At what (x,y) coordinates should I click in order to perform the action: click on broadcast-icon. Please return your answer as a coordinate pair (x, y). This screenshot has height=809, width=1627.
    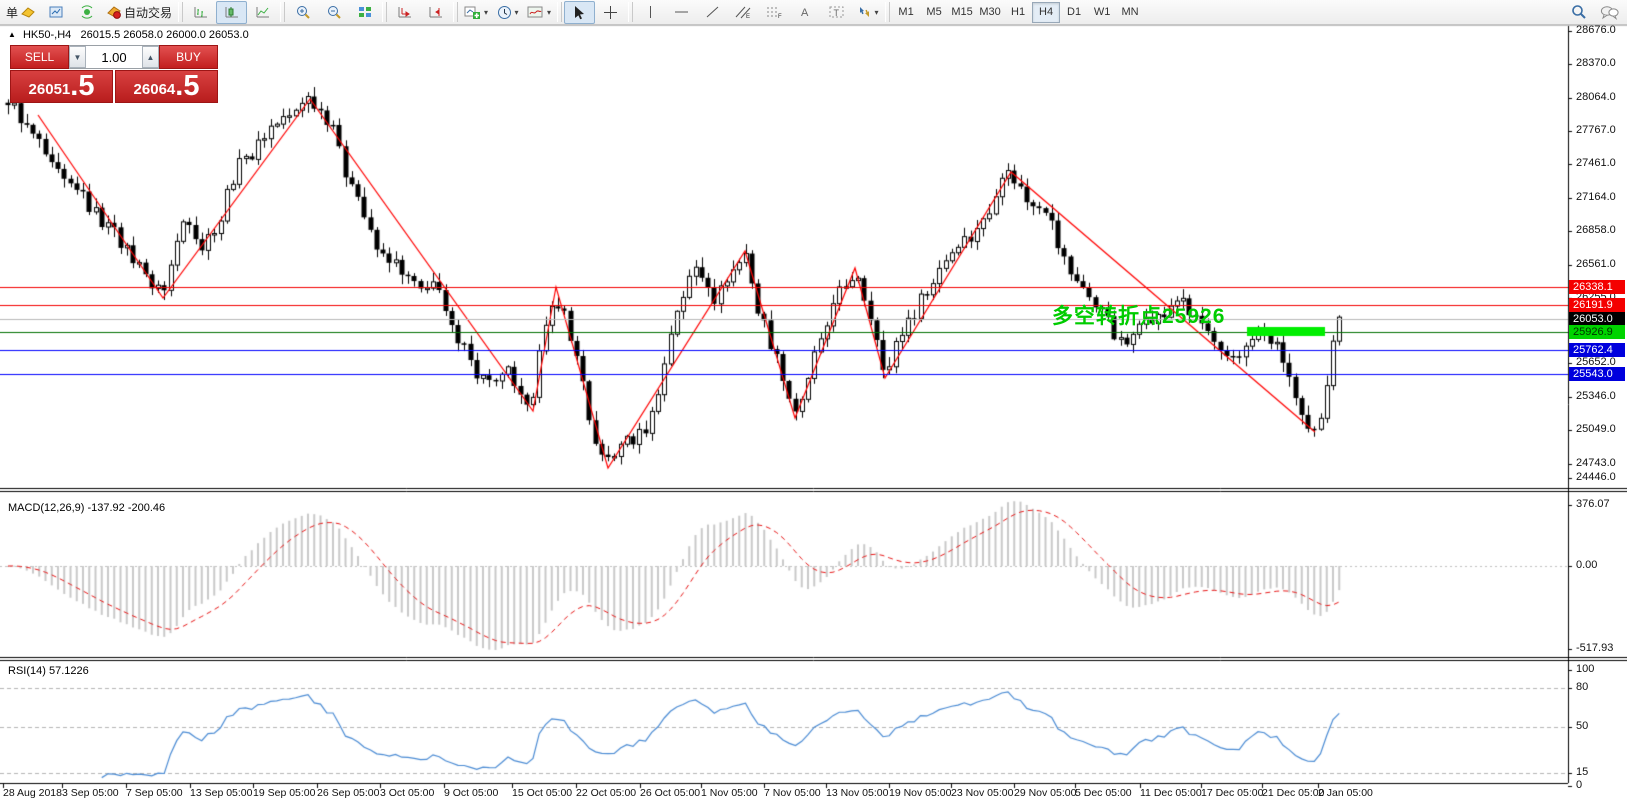
    Looking at the image, I should click on (86, 12).